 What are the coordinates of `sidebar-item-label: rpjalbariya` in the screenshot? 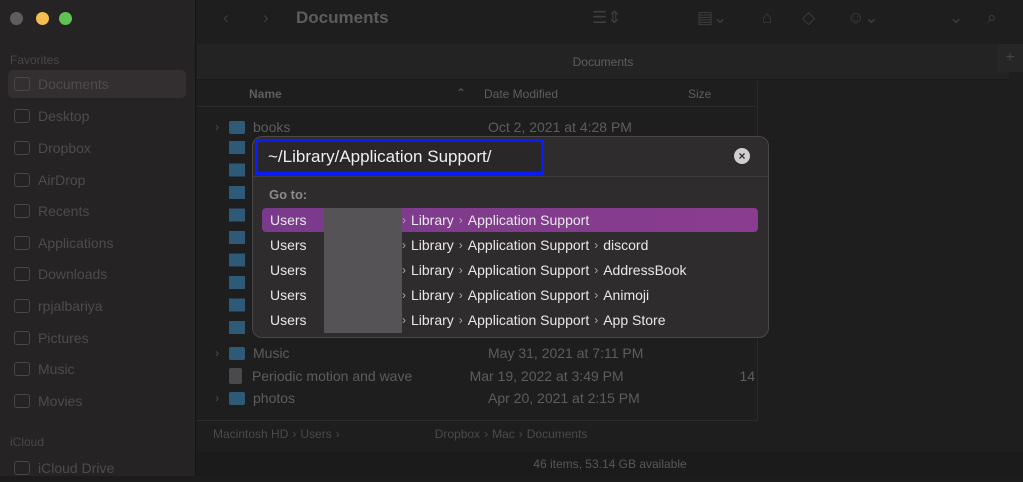 It's located at (70, 306).